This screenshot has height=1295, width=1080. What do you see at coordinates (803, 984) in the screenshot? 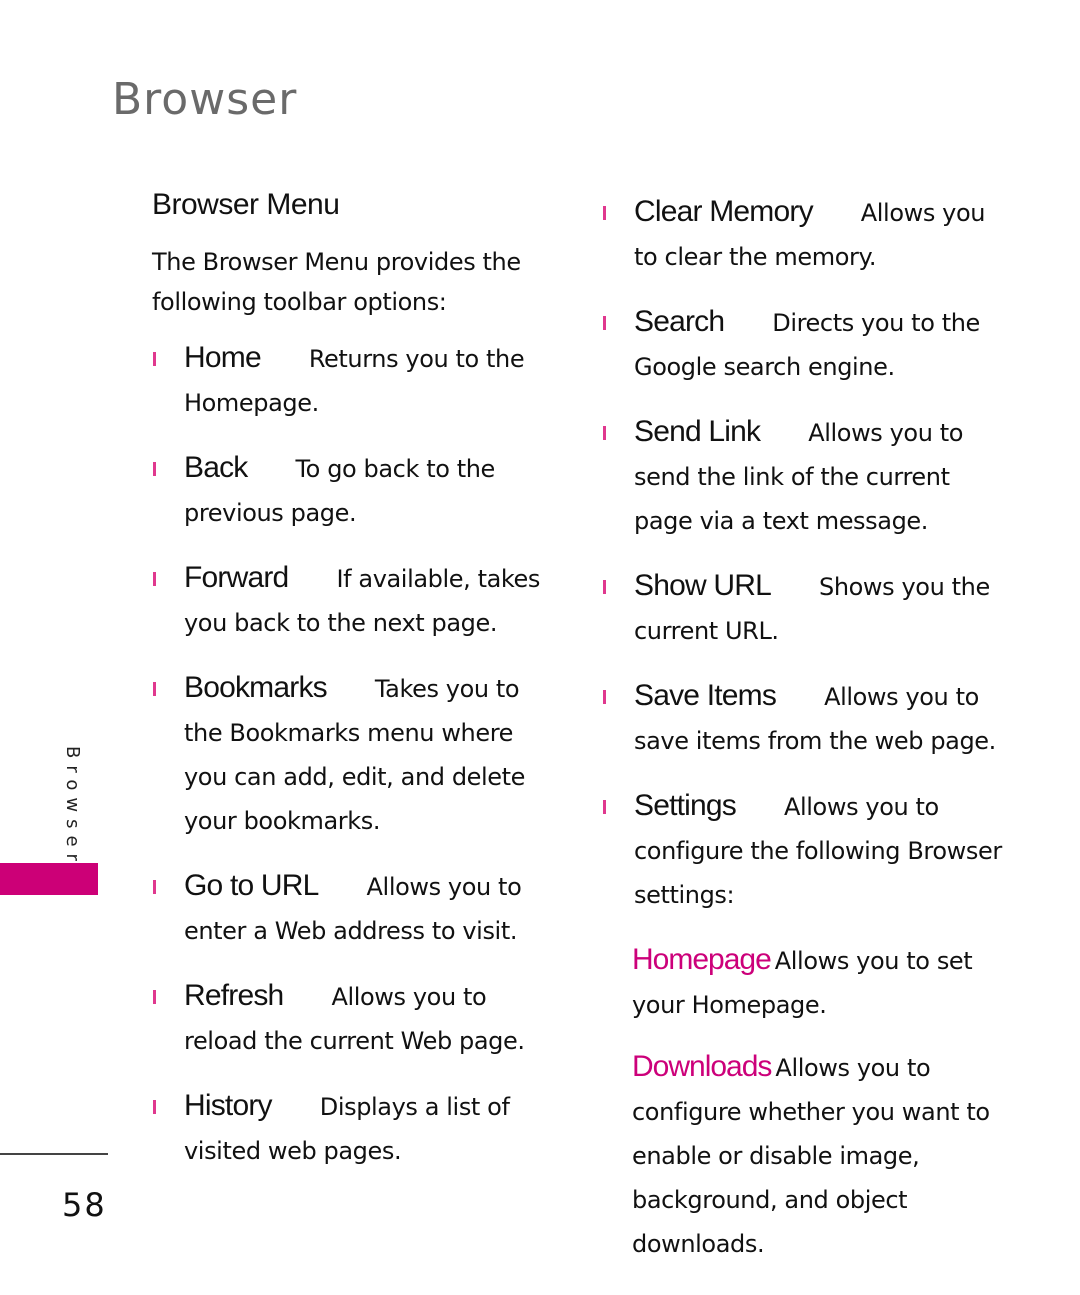
I see `settings-subitem-homepage: Homepage Allows you to set your Homepage.` at bounding box center [803, 984].